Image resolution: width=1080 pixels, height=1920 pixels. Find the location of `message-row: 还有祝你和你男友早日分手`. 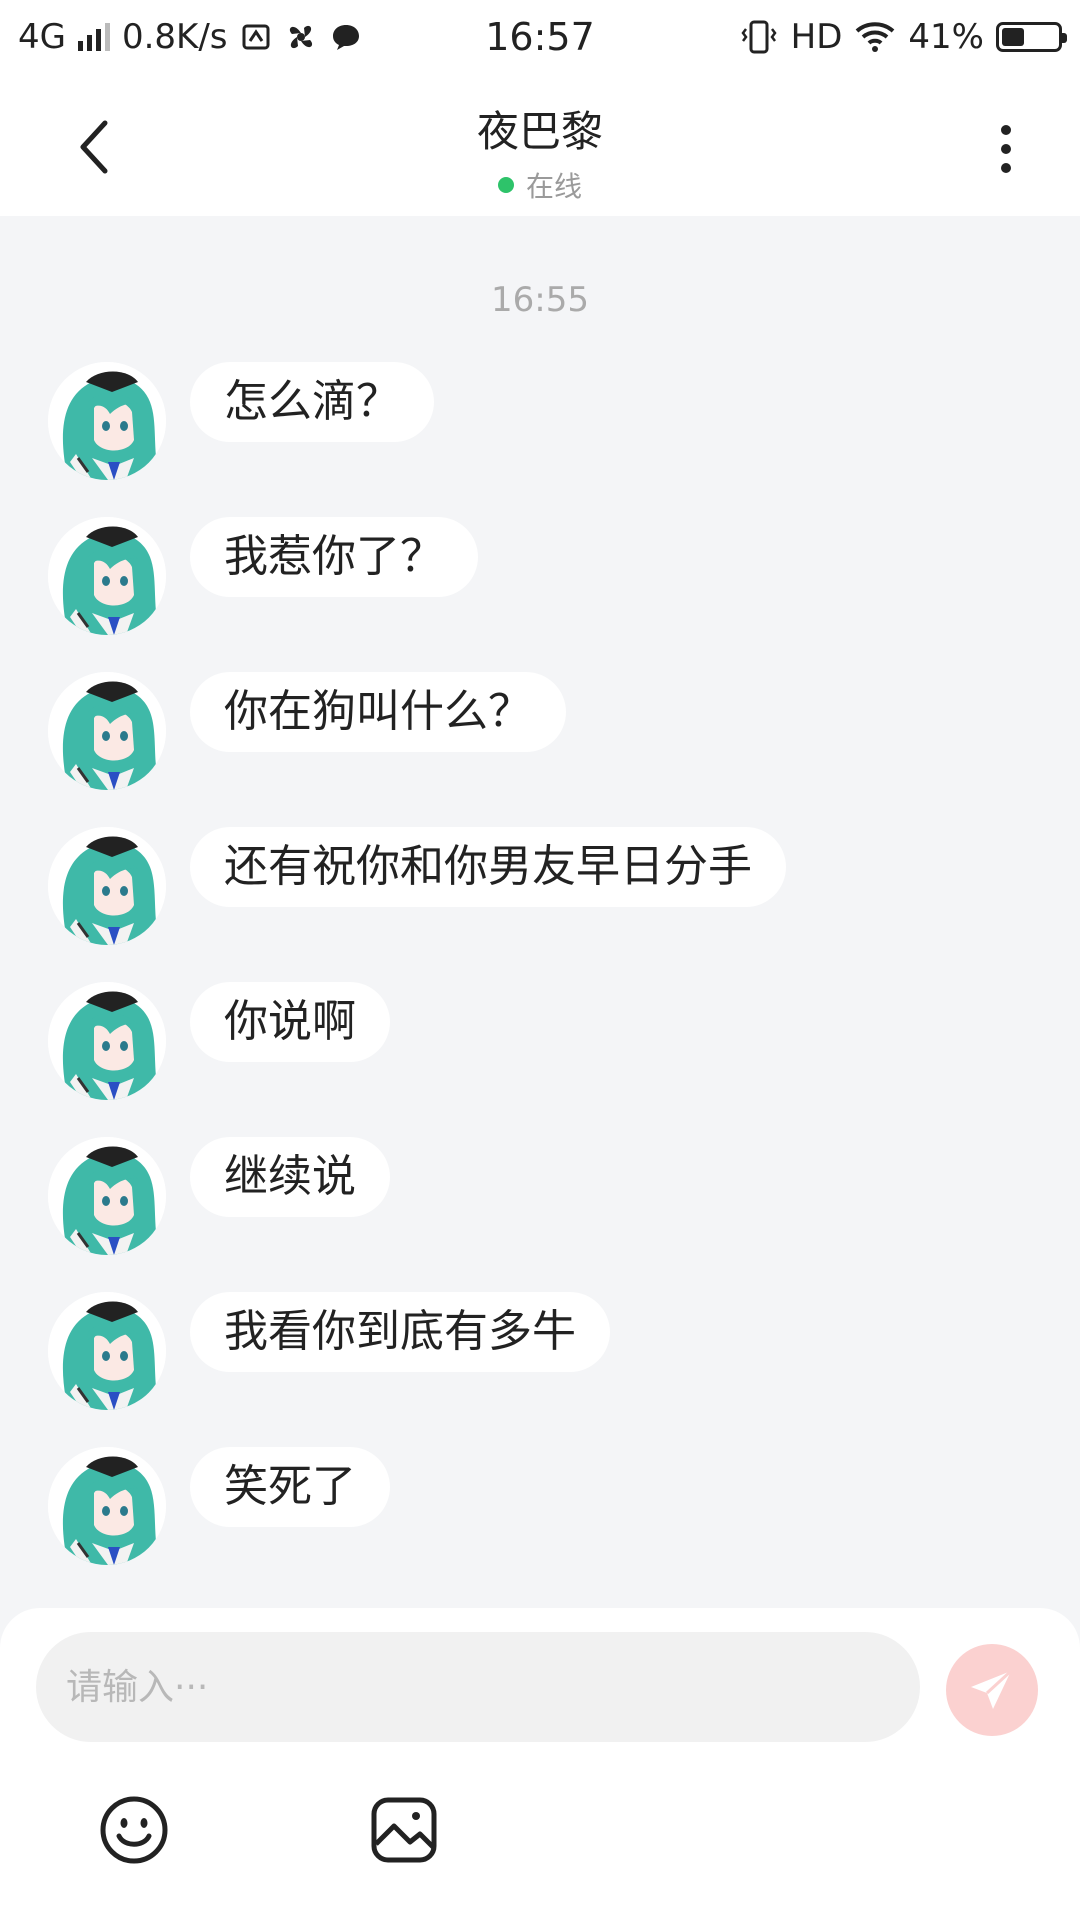

message-row: 还有祝你和你男友早日分手 is located at coordinates (417, 886).